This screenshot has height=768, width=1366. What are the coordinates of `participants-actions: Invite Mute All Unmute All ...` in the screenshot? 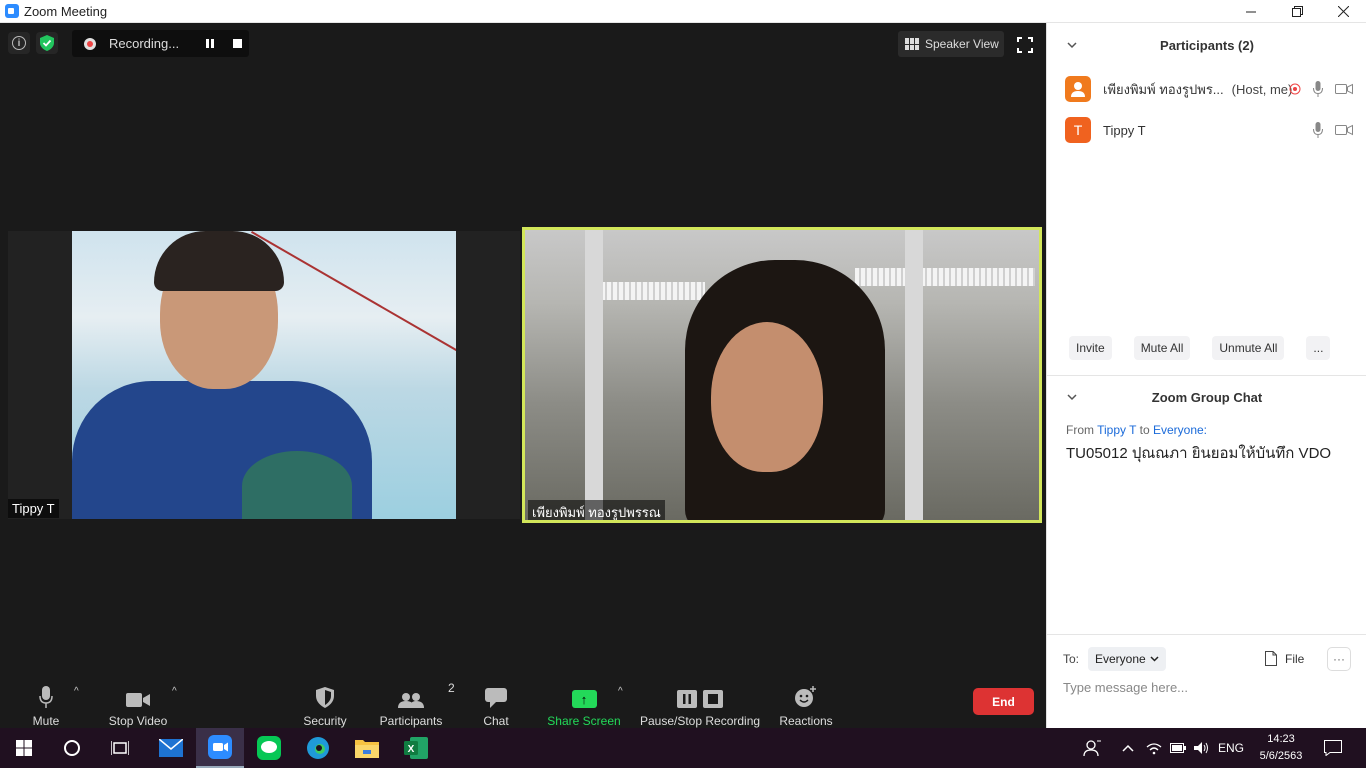 It's located at (1206, 348).